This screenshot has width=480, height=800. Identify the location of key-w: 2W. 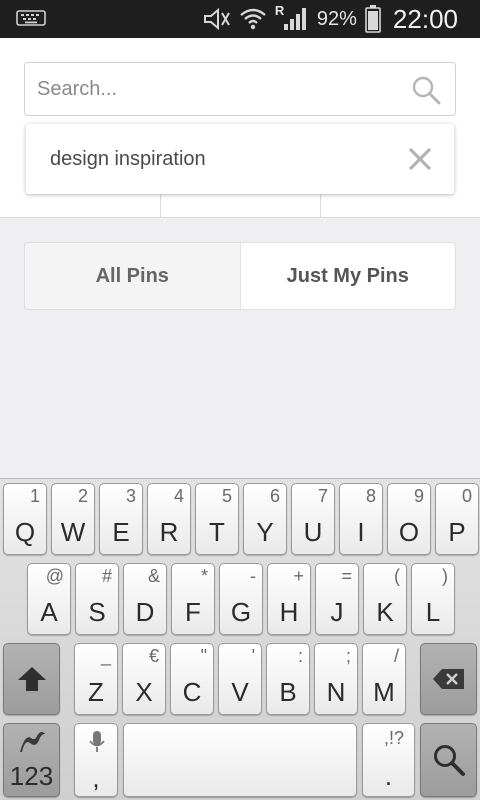
(73, 519).